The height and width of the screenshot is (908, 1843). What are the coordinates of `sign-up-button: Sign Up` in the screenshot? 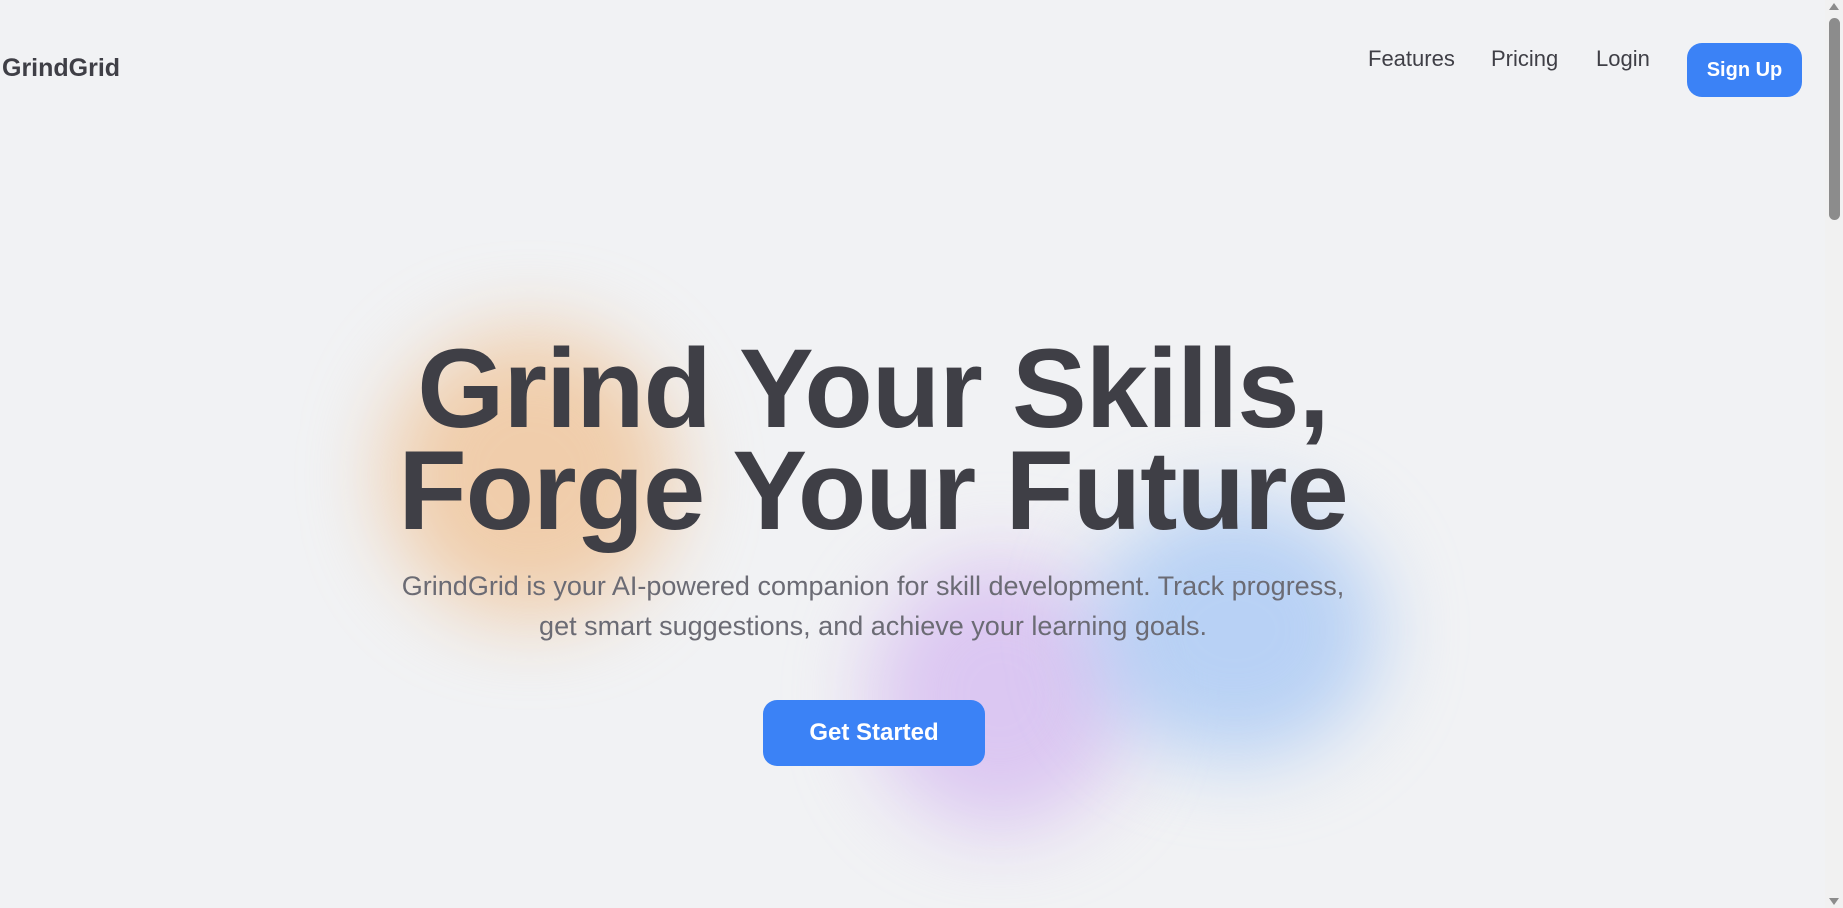 It's located at (1744, 70).